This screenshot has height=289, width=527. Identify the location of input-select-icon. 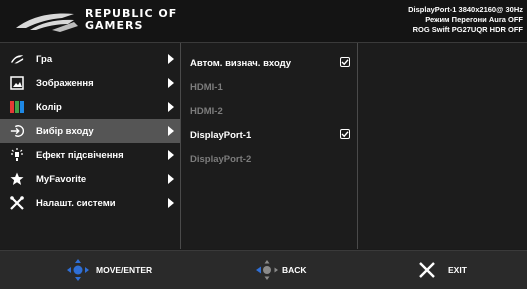
(17, 131).